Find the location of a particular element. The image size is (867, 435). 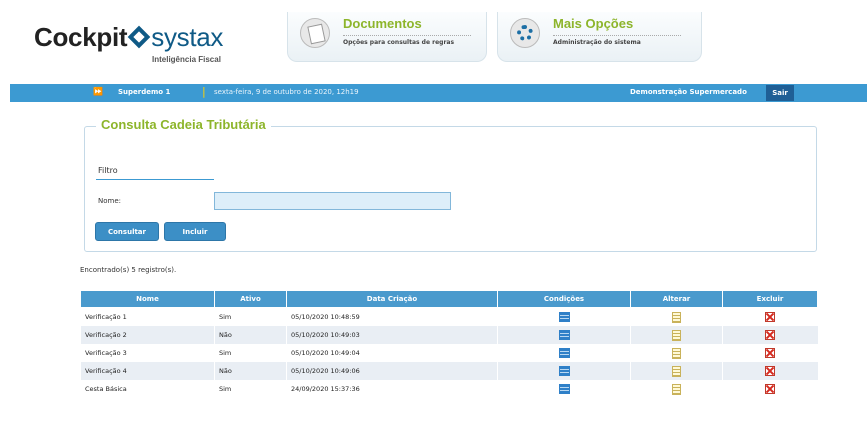

menu-tab-subtitle: Administração do sistema is located at coordinates (597, 42).